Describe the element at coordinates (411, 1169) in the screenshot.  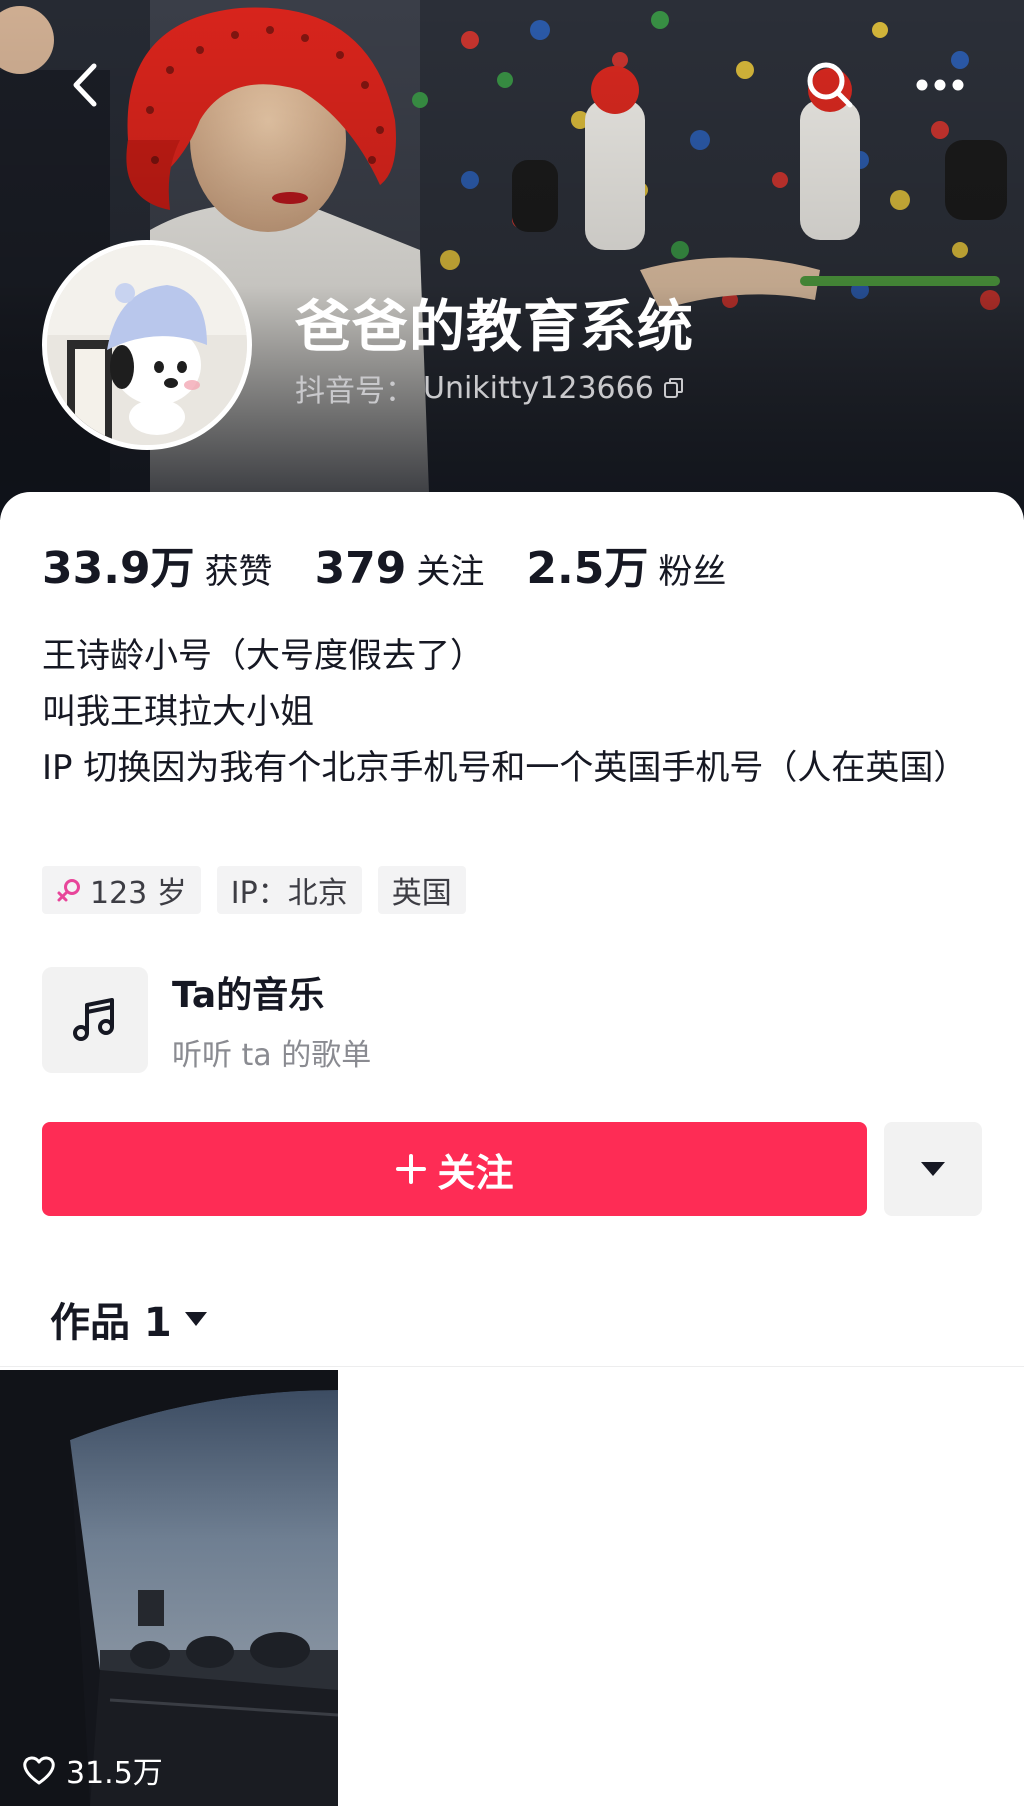
I see `plus-icon` at that location.